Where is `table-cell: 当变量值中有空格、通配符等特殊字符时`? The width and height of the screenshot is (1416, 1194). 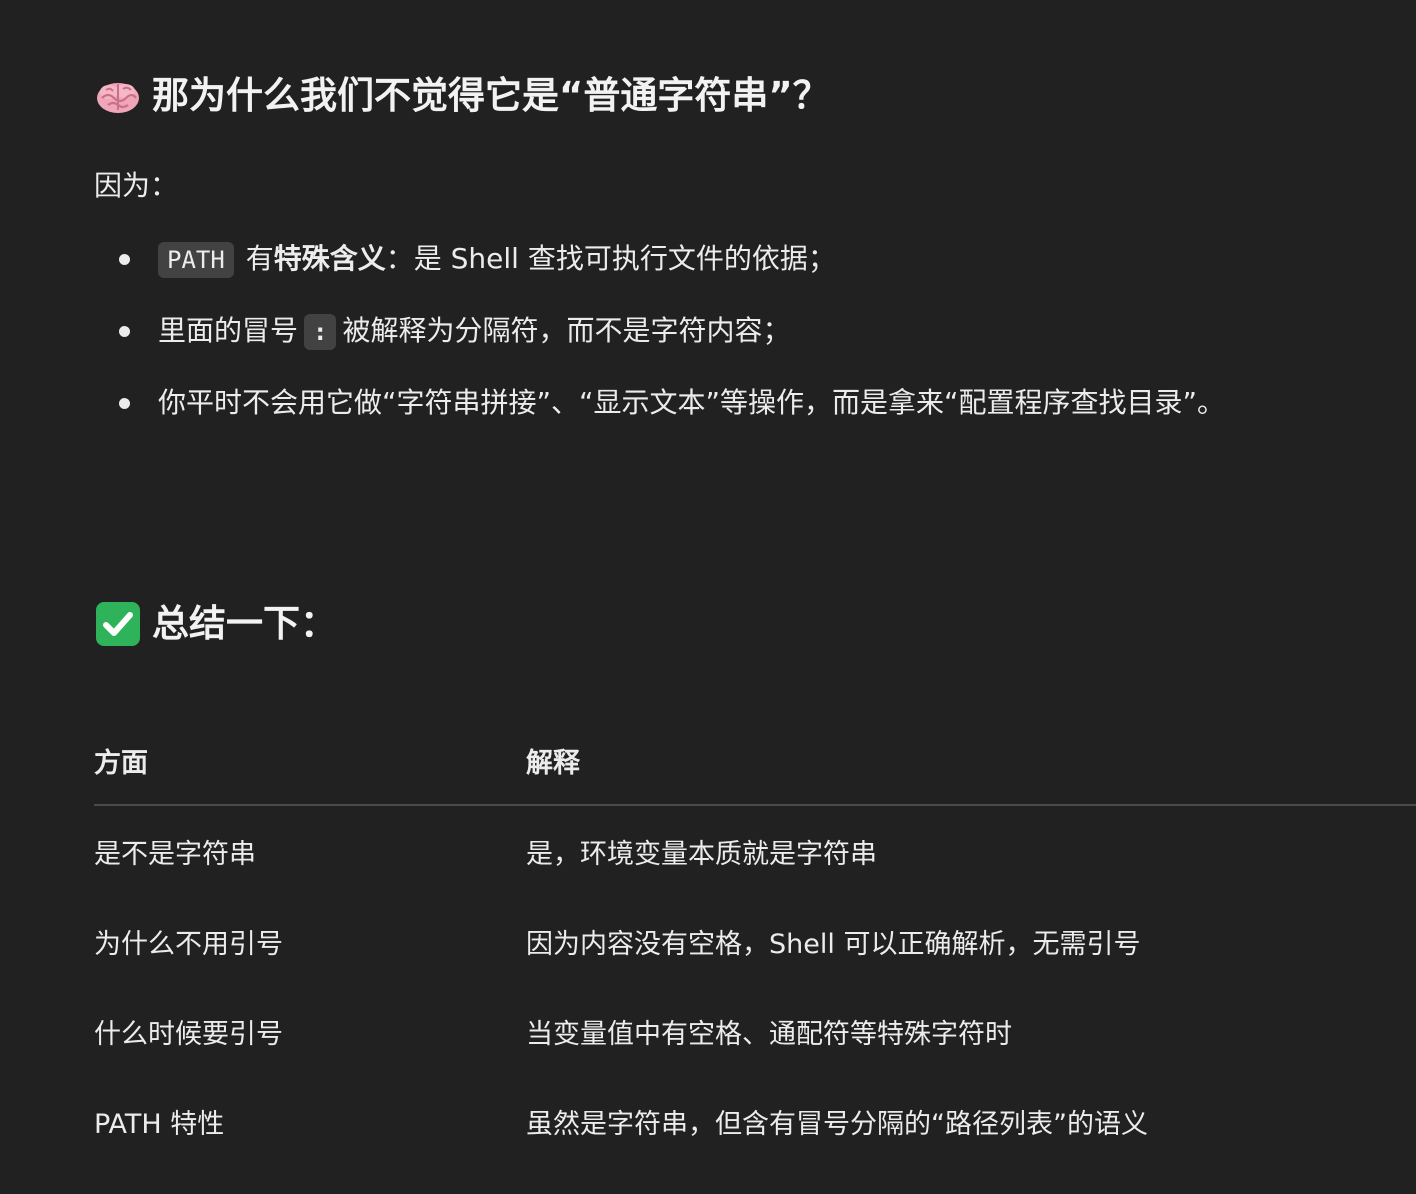 table-cell: 当变量值中有空格、通配符等特殊字符时 is located at coordinates (769, 1034).